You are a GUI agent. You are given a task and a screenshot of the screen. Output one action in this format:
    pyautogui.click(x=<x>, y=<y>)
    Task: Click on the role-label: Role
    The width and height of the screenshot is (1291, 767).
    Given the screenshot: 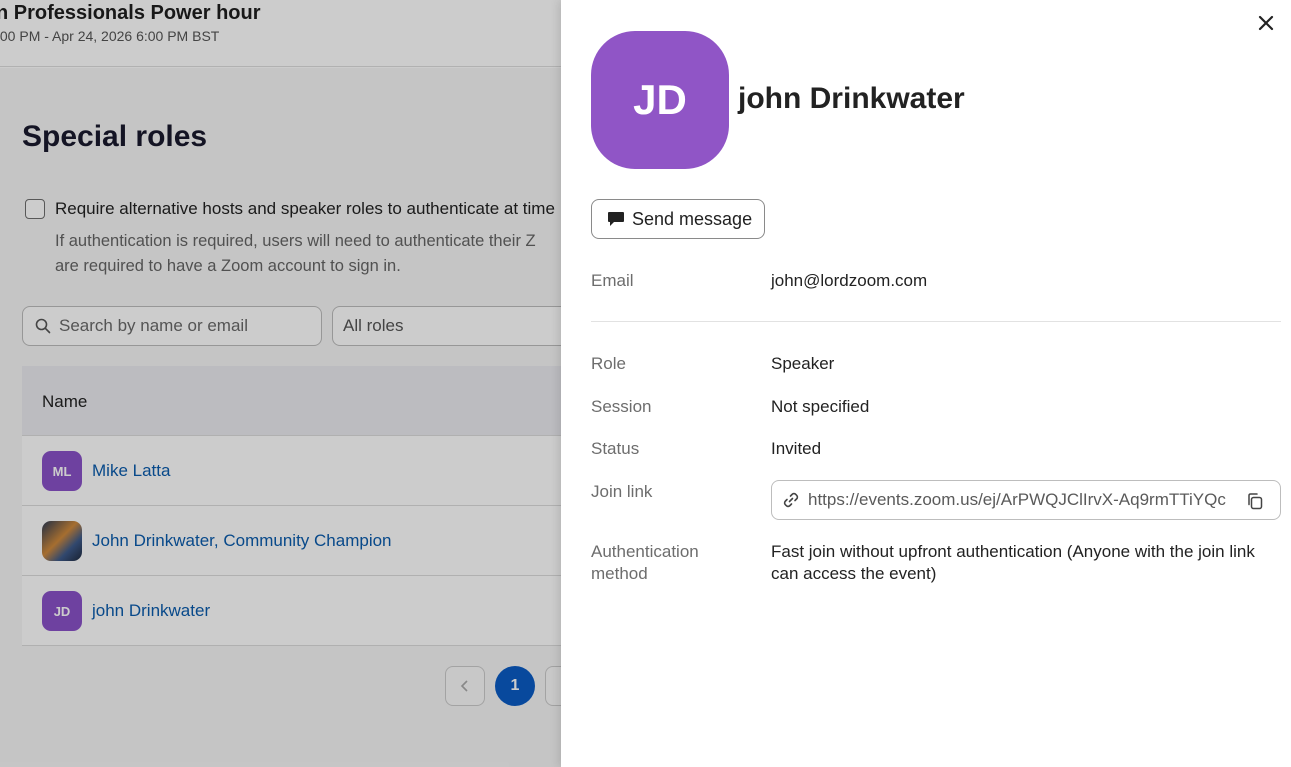 What is the action you would take?
    pyautogui.click(x=608, y=363)
    